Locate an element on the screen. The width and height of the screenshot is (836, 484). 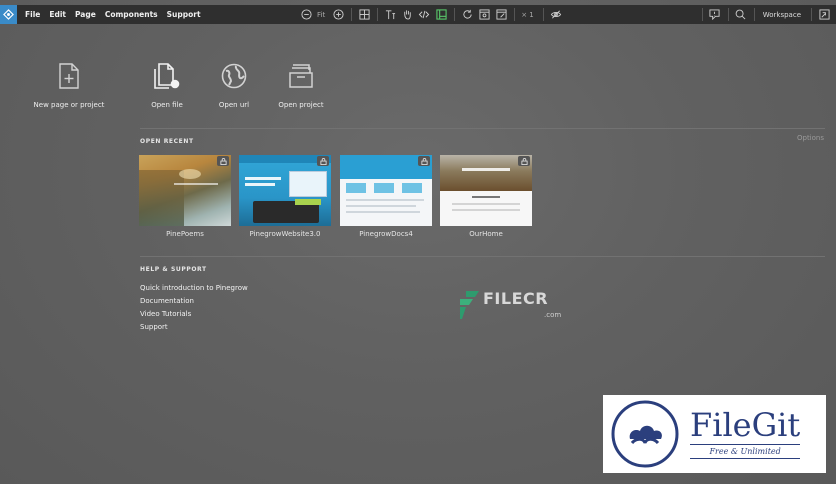
recent-project-label: PinegrowWebsite3.0 is located at coordinates (285, 234).